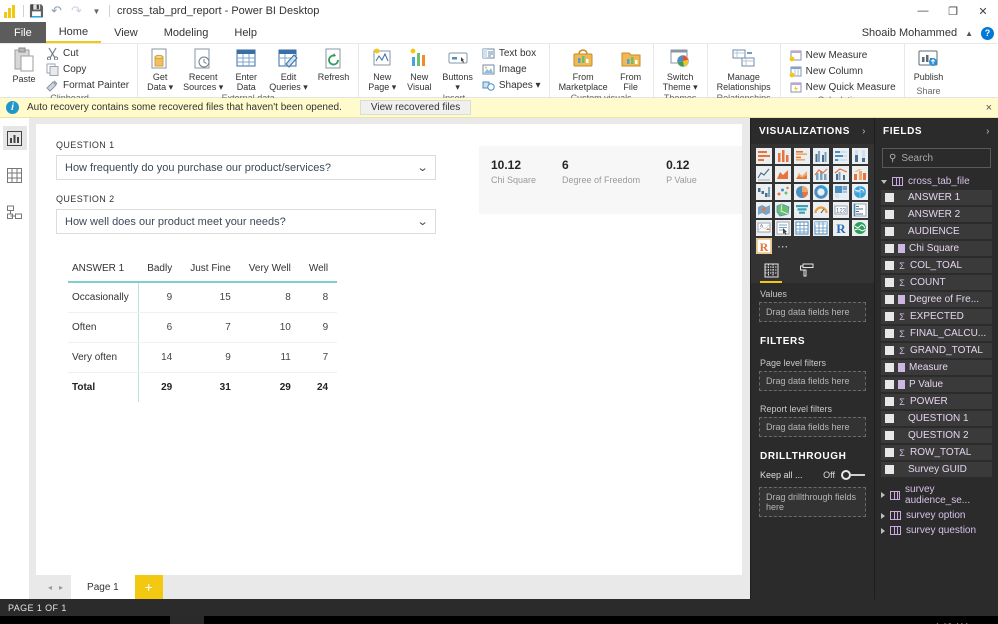  I want to click on field-survey-guid: Survey GUID, so click(936, 469).